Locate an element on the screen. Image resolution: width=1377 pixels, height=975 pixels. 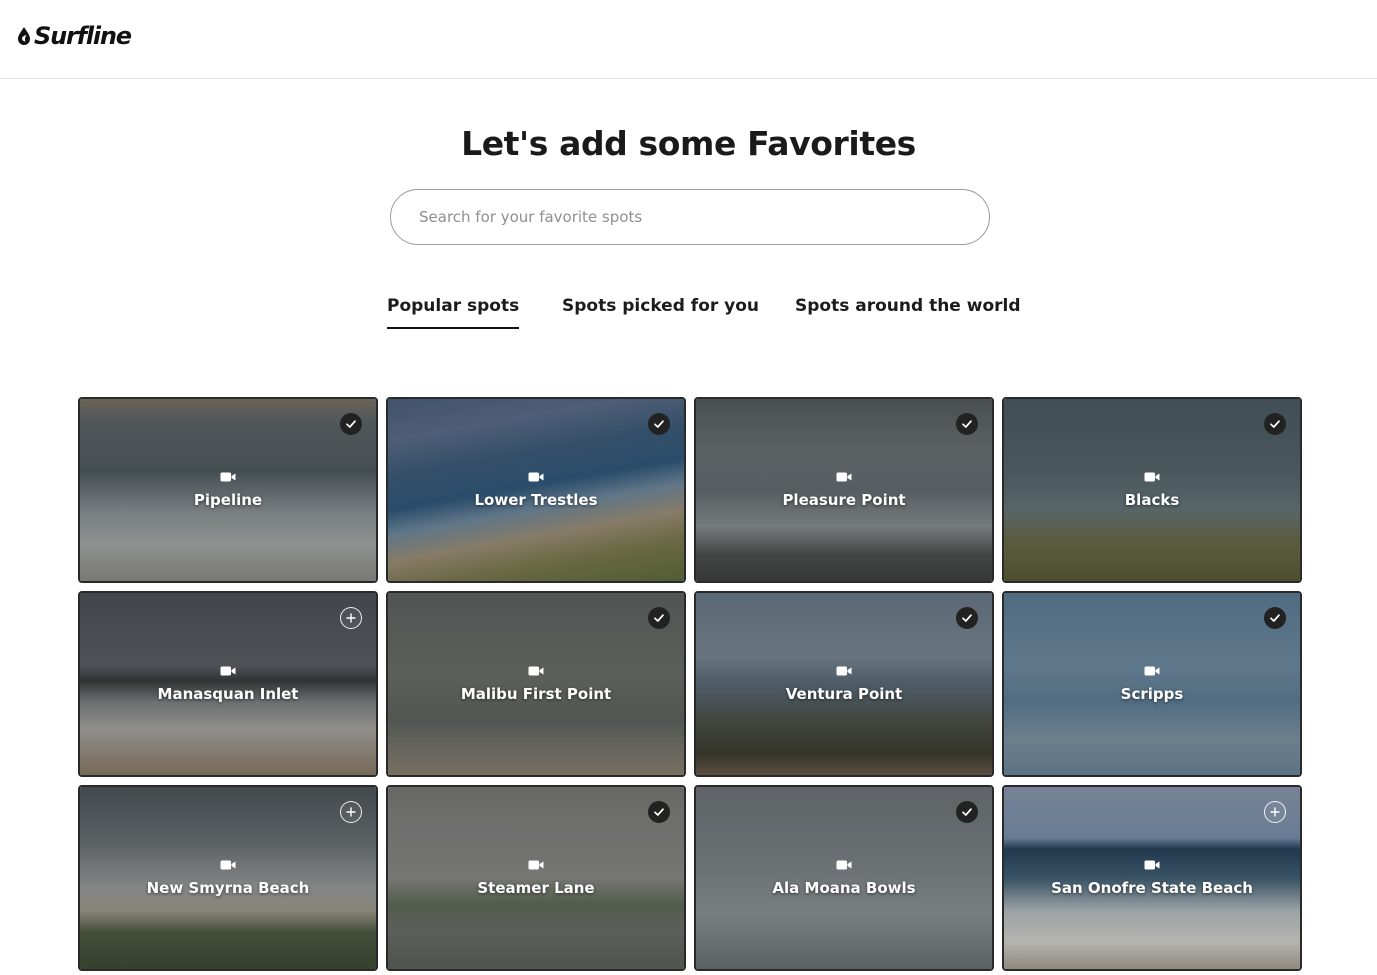
tab-popular-spots: Popular spots is located at coordinates (453, 312).